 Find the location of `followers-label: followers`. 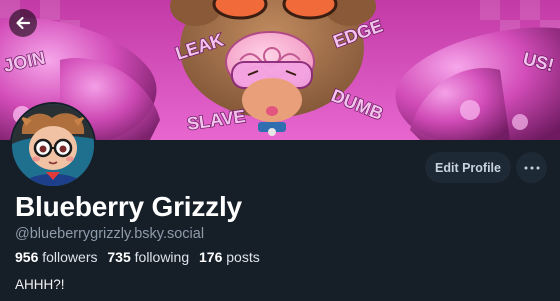

followers-label: followers is located at coordinates (70, 257).